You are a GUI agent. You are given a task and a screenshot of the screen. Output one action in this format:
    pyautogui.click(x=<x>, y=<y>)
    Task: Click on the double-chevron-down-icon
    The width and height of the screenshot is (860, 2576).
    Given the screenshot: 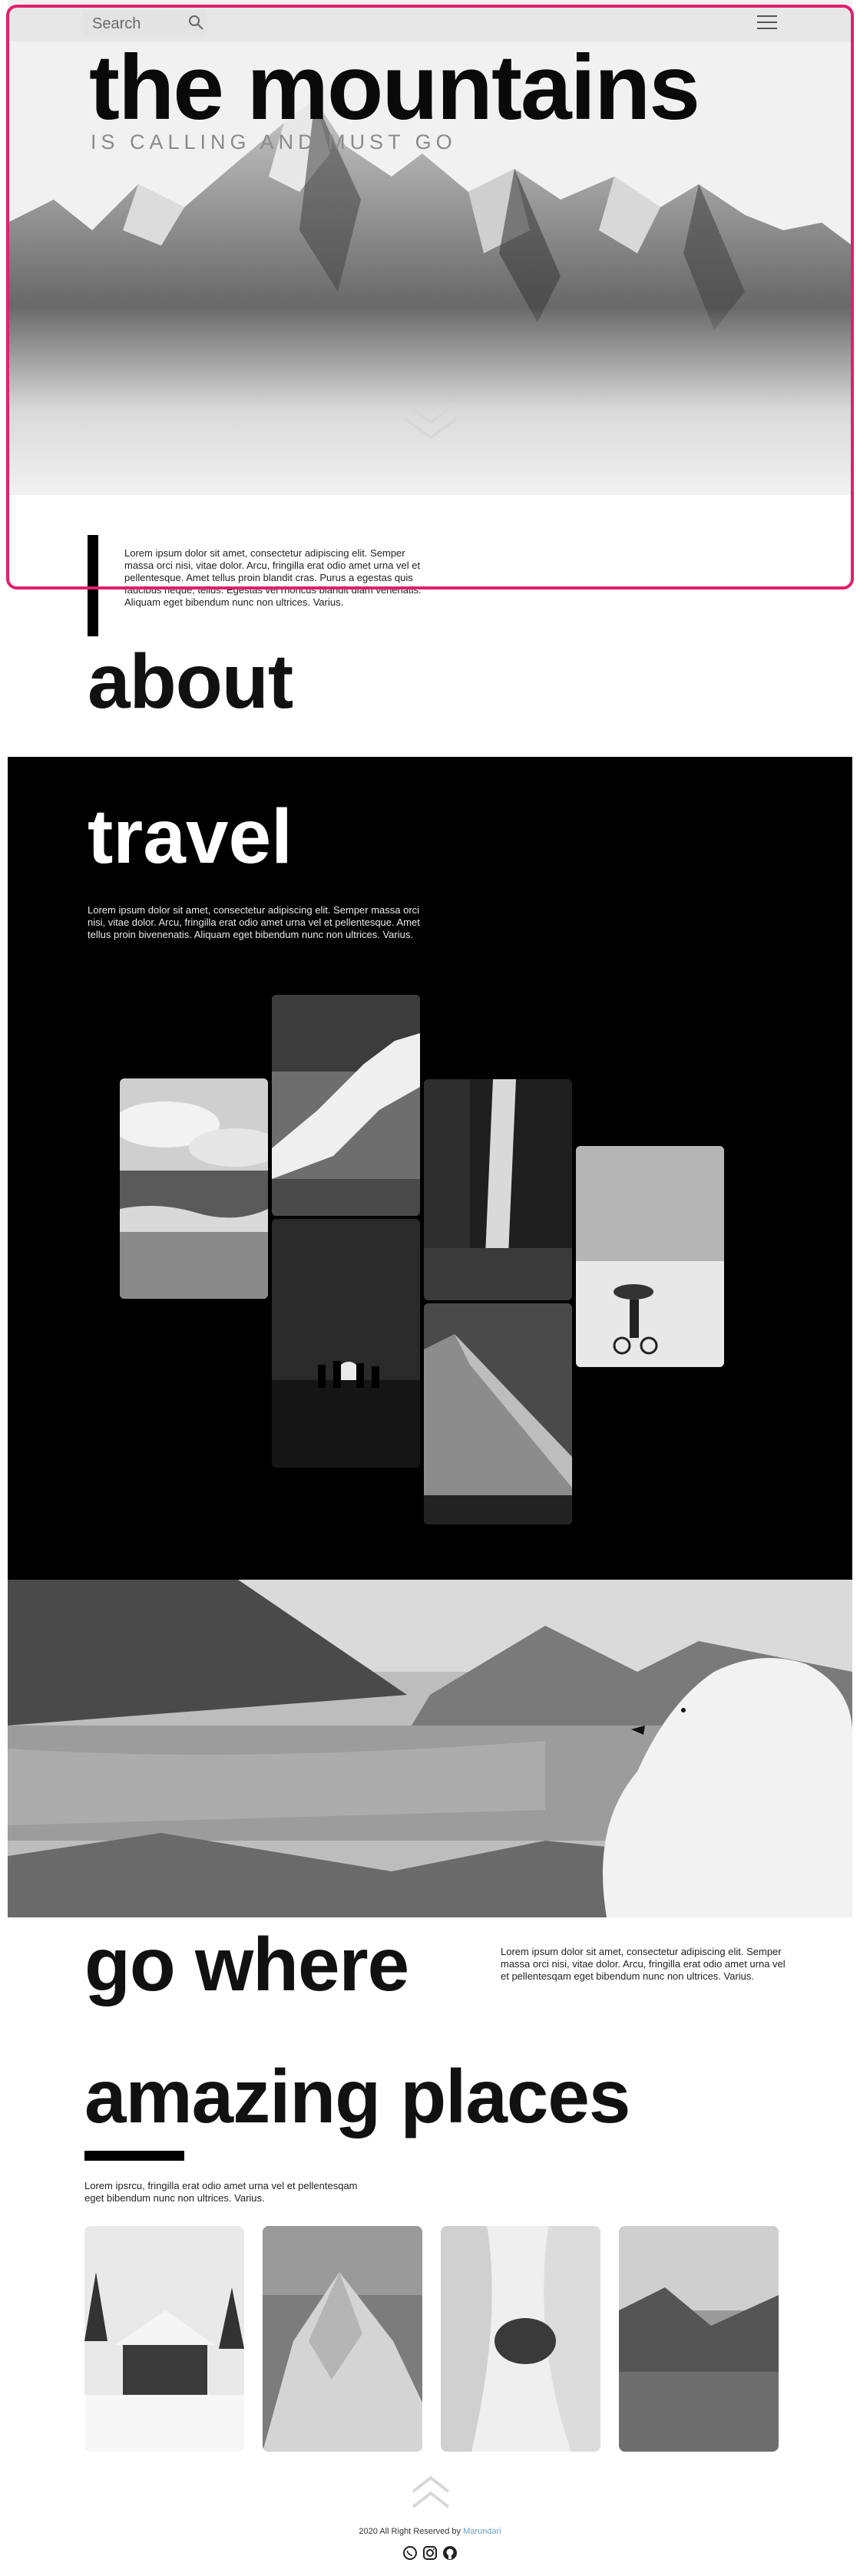 What is the action you would take?
    pyautogui.click(x=431, y=422)
    